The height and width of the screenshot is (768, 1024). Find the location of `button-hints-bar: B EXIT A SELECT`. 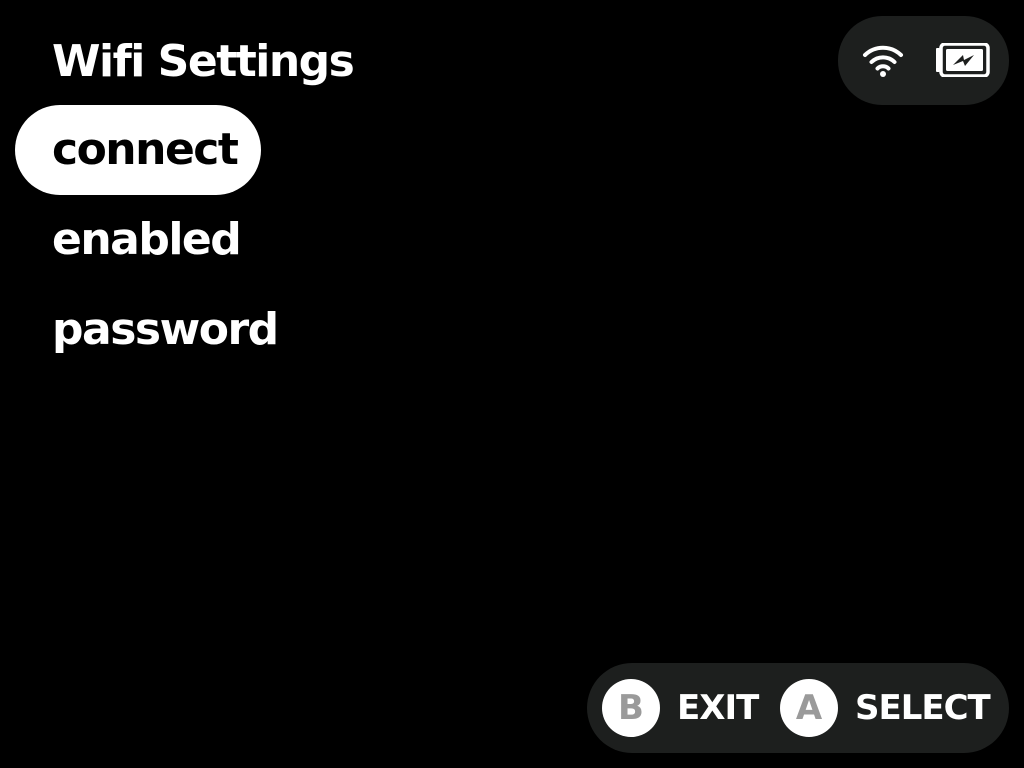

button-hints-bar: B EXIT A SELECT is located at coordinates (798, 708).